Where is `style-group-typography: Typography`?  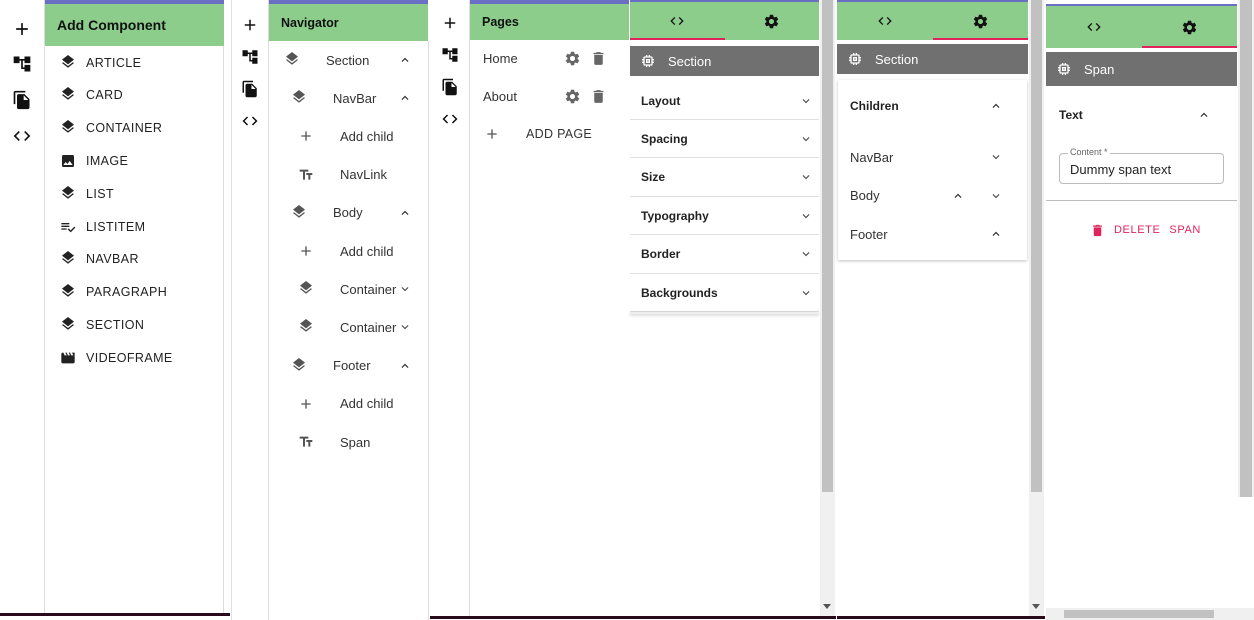 style-group-typography: Typography is located at coordinates (724, 216).